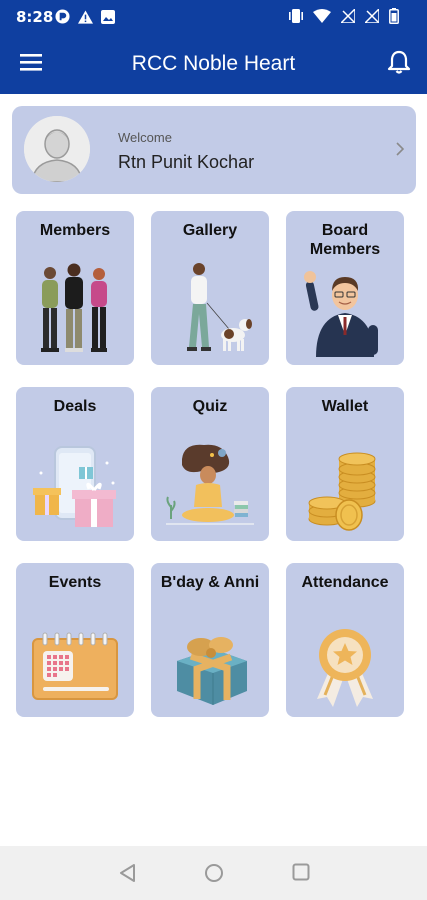 The height and width of the screenshot is (900, 427). Describe the element at coordinates (75, 307) in the screenshot. I see `members-group-illustration` at that location.